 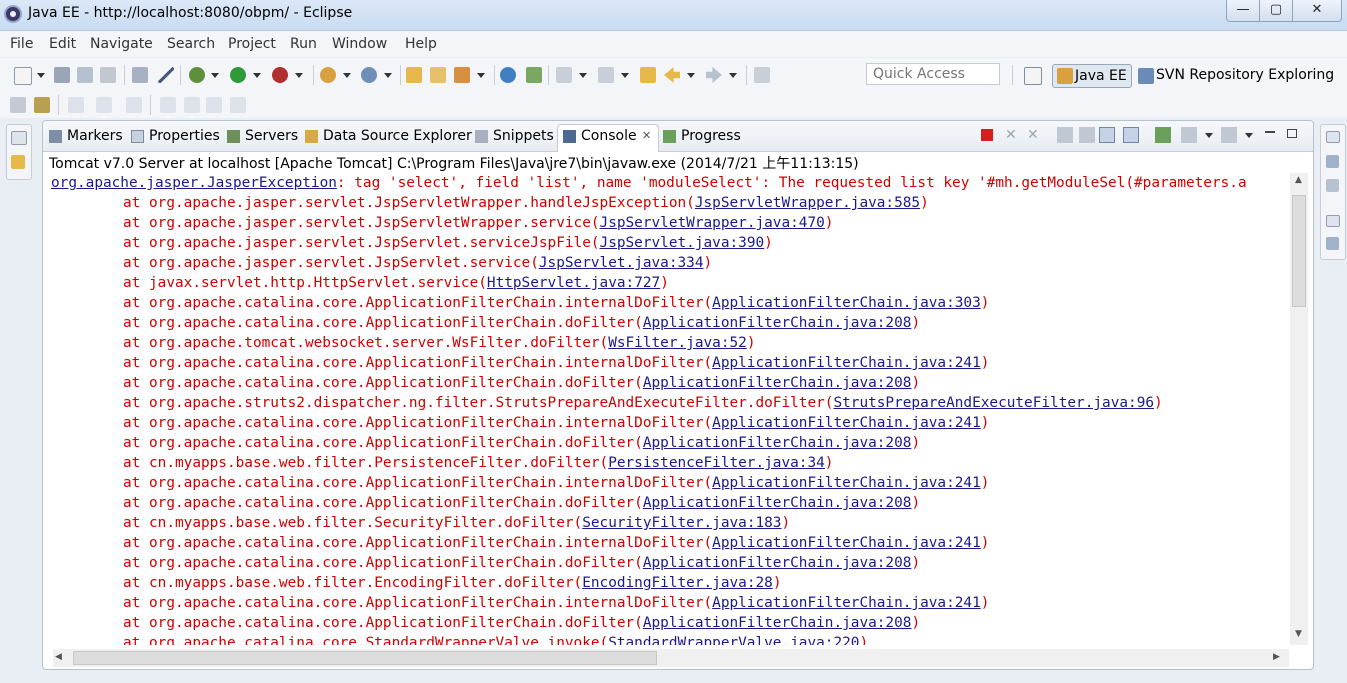 What do you see at coordinates (76, 105) in the screenshot?
I see `step-into-icon` at bounding box center [76, 105].